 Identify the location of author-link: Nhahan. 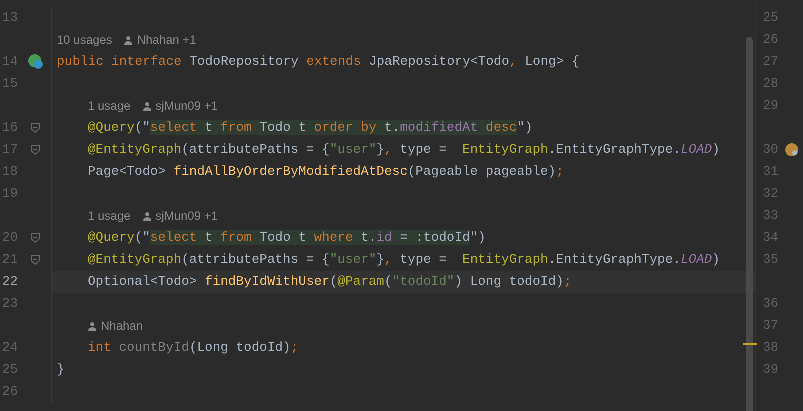
(122, 326).